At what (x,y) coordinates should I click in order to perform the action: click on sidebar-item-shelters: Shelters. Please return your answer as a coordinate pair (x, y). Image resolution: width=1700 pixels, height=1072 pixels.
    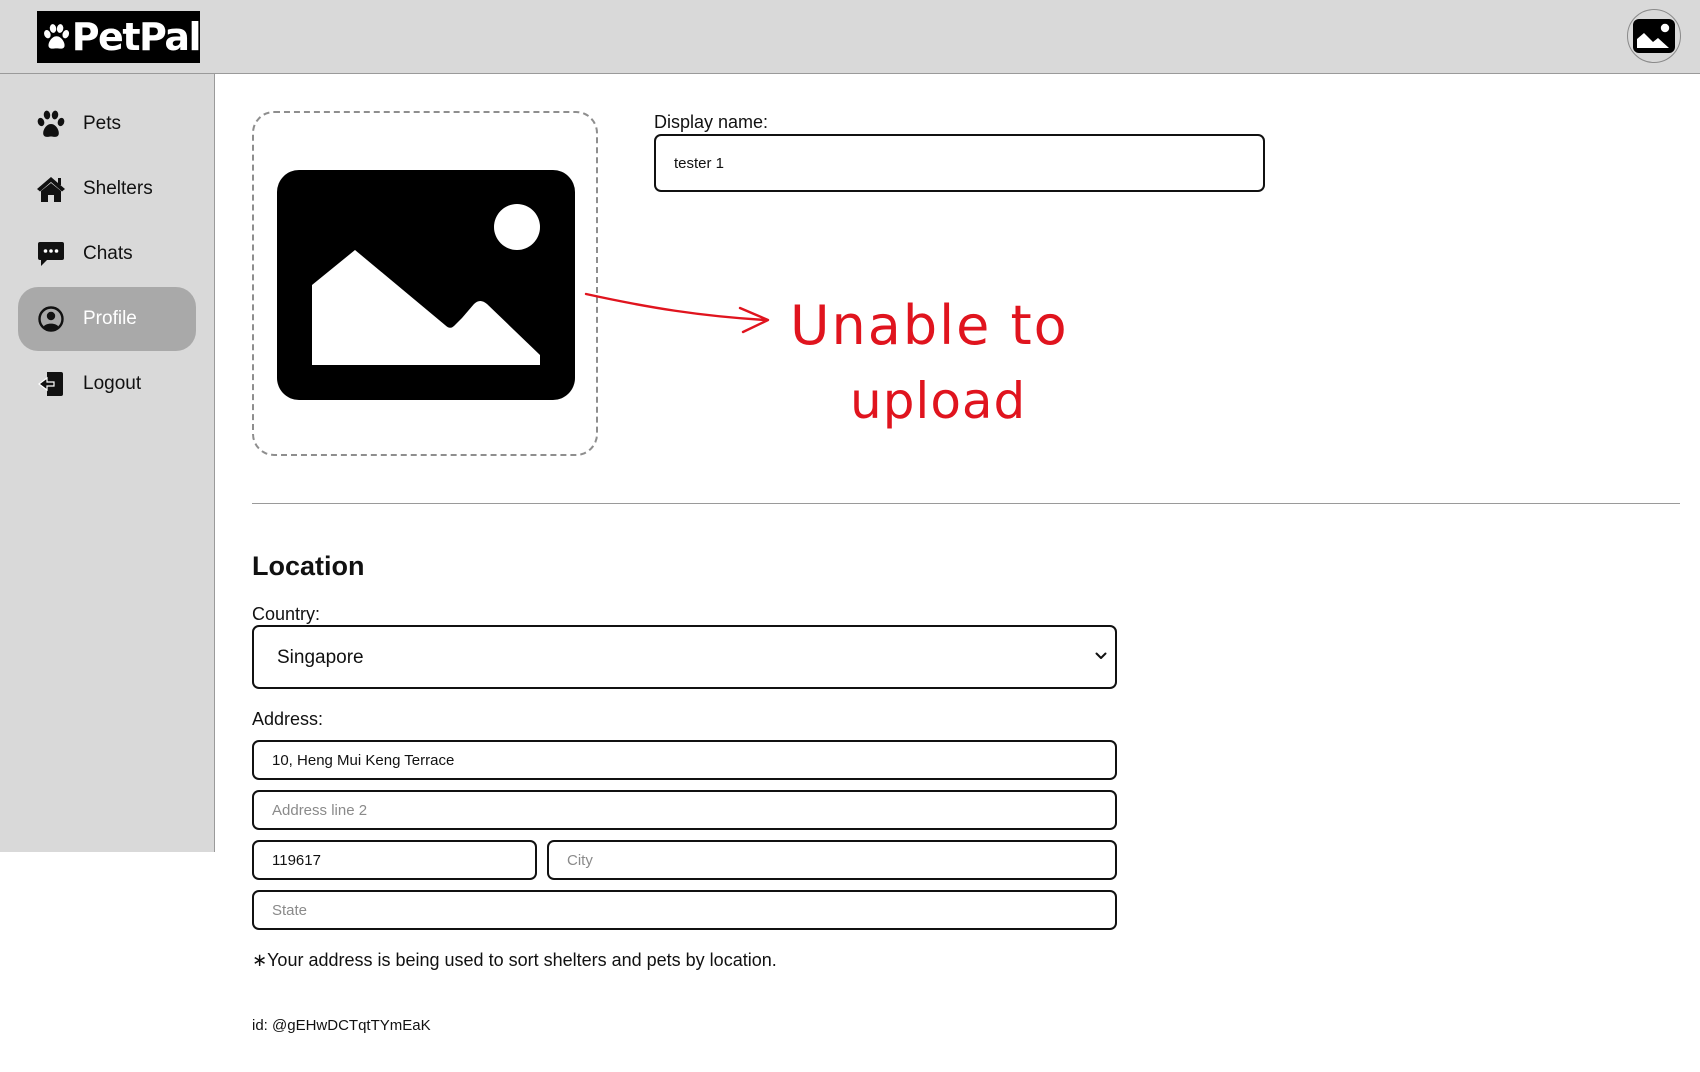
    Looking at the image, I should click on (107, 189).